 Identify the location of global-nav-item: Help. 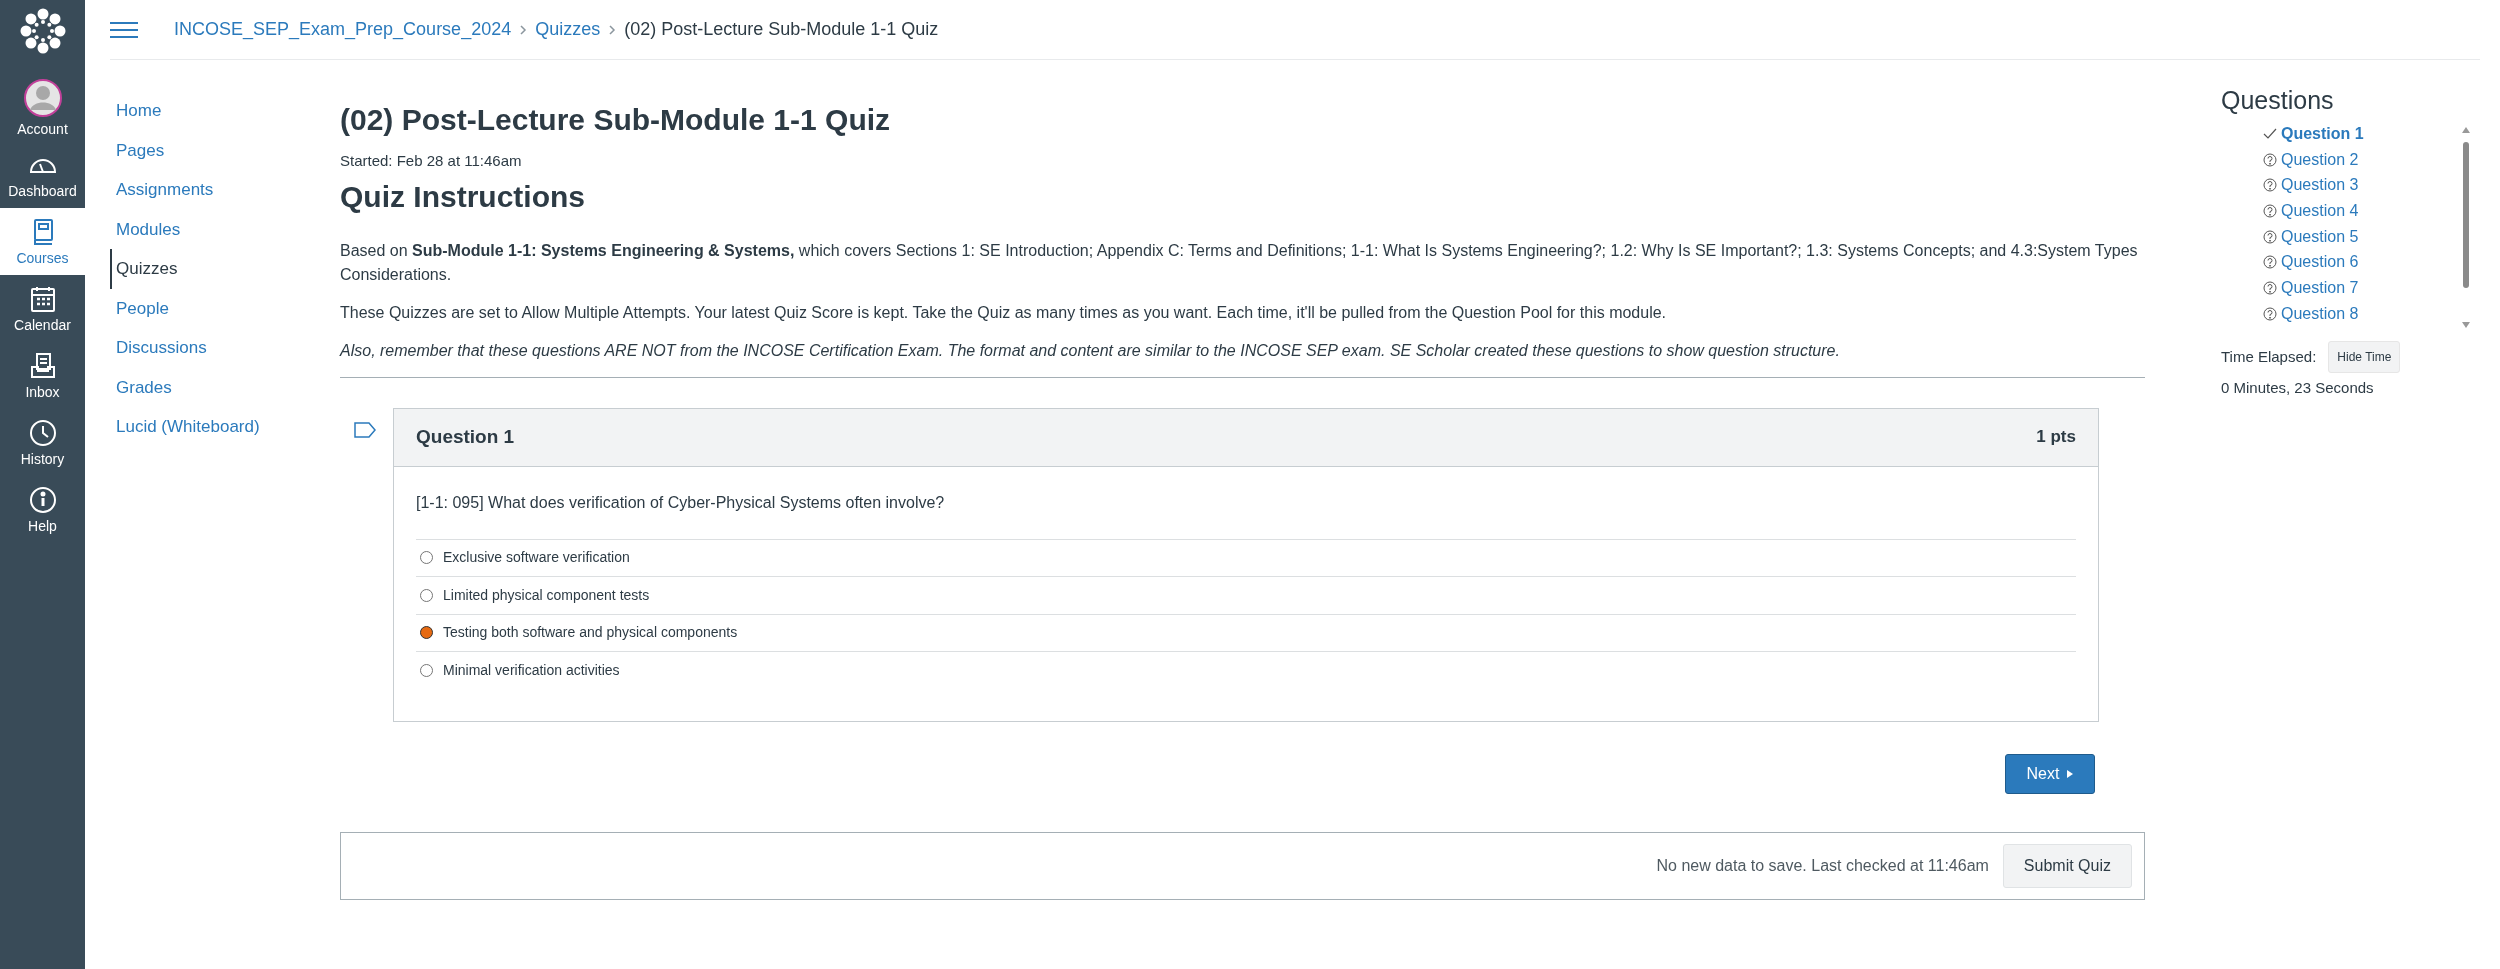
(42, 509).